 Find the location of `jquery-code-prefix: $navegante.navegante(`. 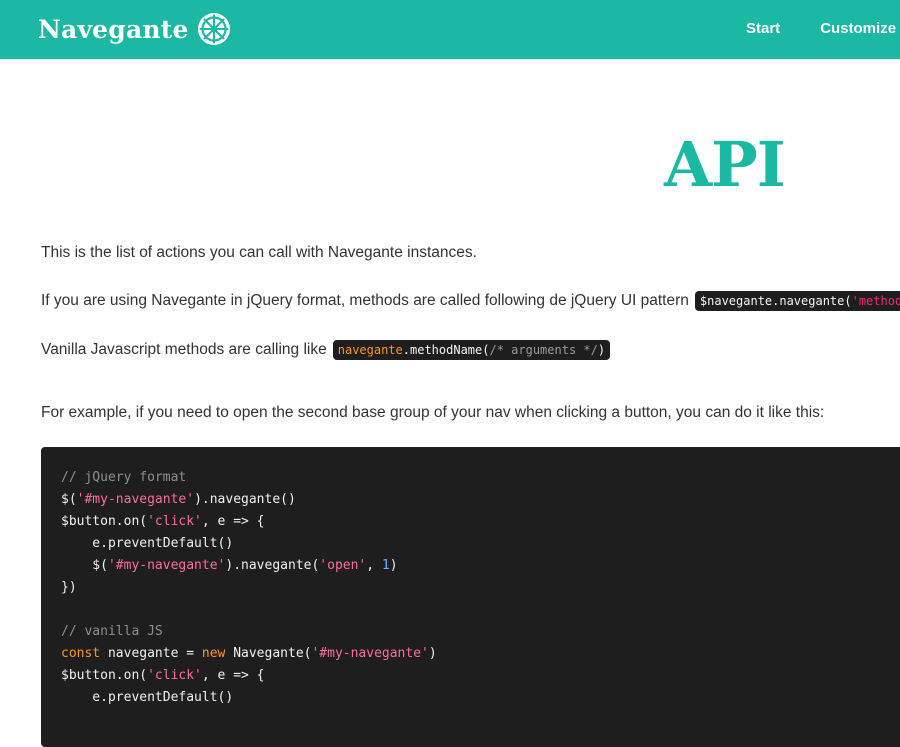

jquery-code-prefix: $navegante.navegante( is located at coordinates (775, 301).